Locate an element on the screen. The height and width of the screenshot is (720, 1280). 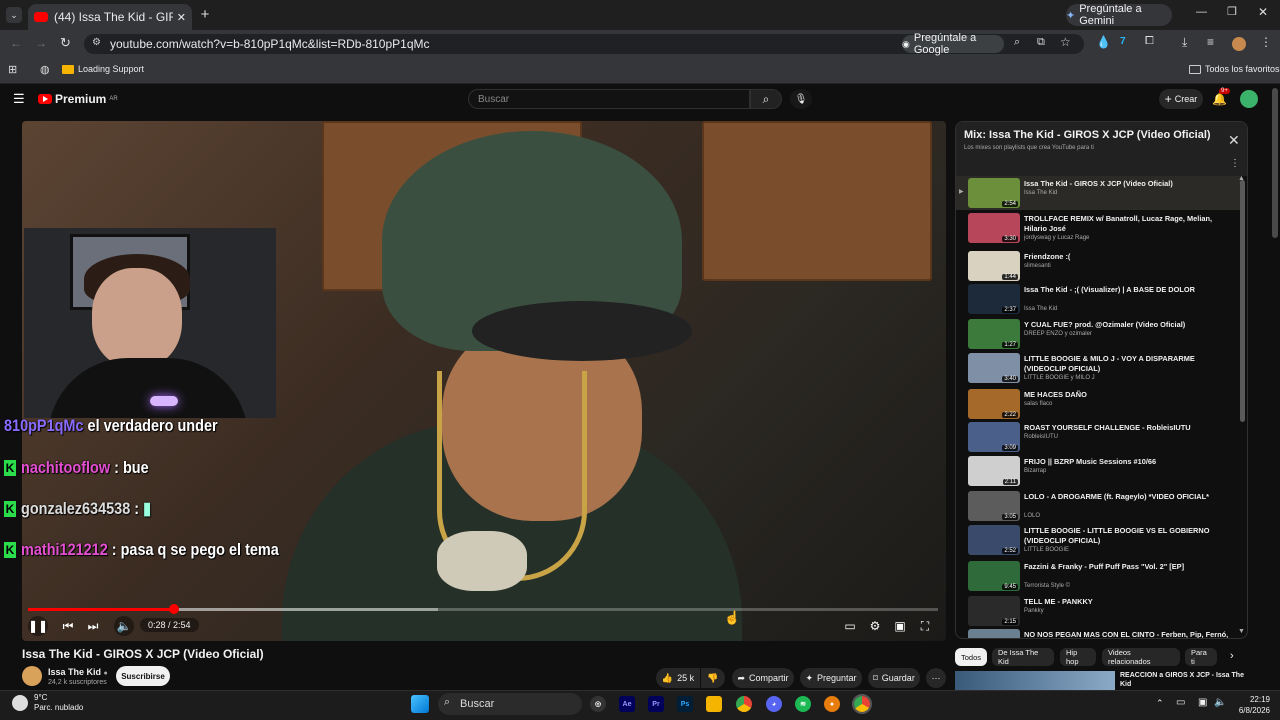
next-button: ⏭ is located at coordinates (93, 626).